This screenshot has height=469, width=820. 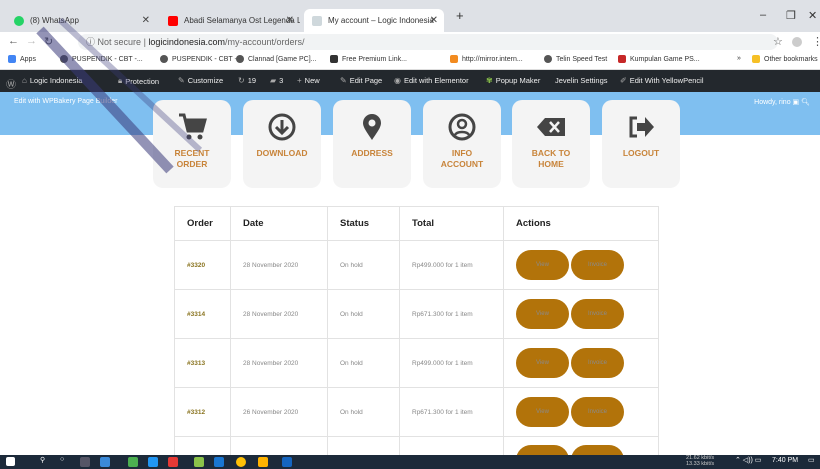 What do you see at coordinates (66, 101) in the screenshot?
I see `wpbakery-edit-link: Edit with WPBakery Page Builder` at bounding box center [66, 101].